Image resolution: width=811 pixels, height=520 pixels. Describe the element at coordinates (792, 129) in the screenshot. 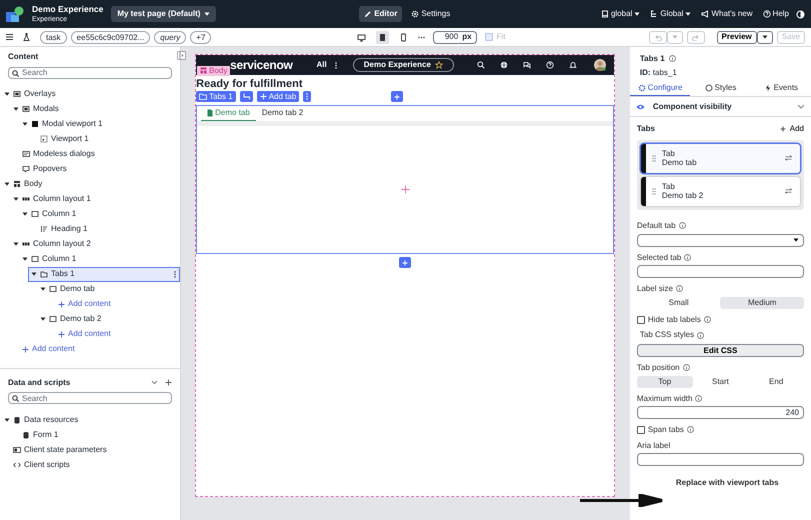

I see `add-button: Add` at that location.